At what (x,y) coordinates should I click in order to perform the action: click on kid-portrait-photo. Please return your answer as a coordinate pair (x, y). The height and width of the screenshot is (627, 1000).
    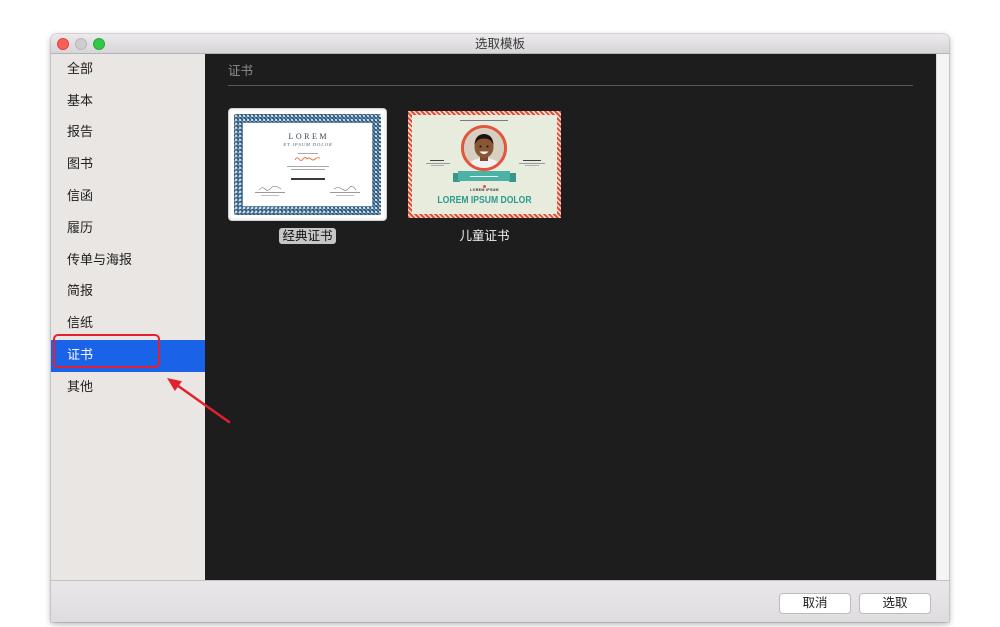
    Looking at the image, I should click on (484, 148).